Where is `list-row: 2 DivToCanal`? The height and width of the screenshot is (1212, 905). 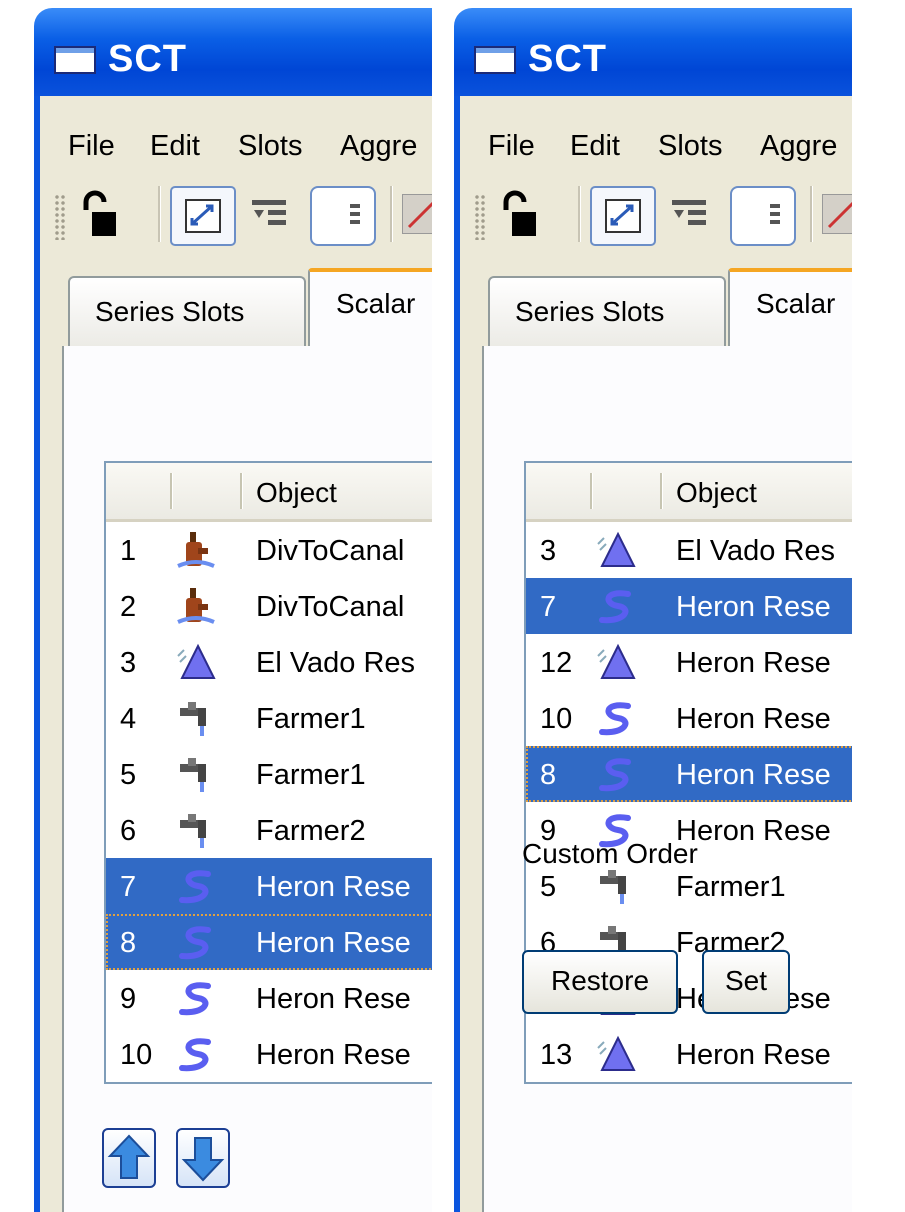 list-row: 2 DivToCanal is located at coordinates (269, 606).